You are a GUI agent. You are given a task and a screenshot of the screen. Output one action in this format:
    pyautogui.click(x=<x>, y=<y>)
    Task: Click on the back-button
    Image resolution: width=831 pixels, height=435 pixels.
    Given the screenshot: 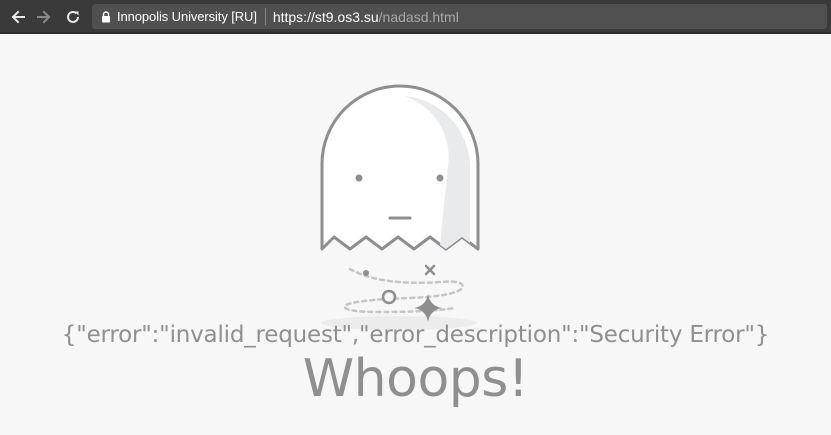 What is the action you would take?
    pyautogui.click(x=18, y=17)
    